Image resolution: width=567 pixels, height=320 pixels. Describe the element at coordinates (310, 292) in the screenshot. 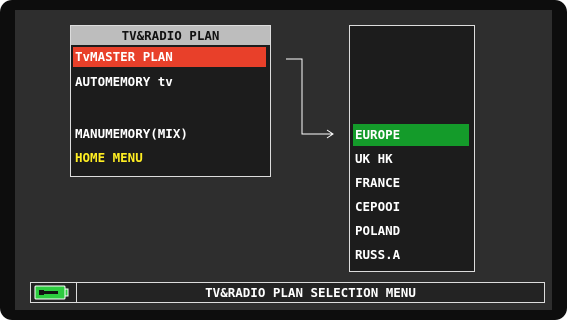

I see `status-title: TV&RADIO PLAN SELECTION MENU` at that location.